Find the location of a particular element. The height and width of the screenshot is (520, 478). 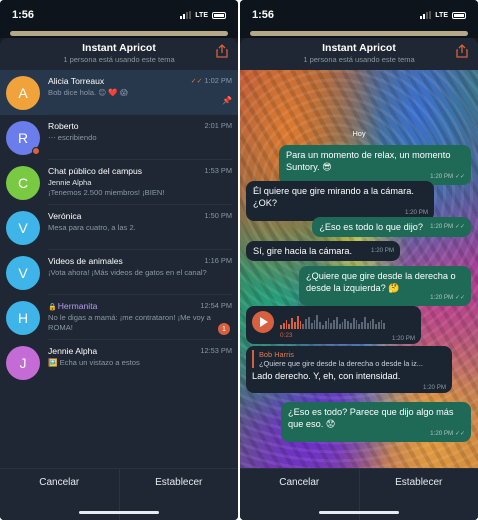

chat-time: 1:50 PM is located at coordinates (218, 215).